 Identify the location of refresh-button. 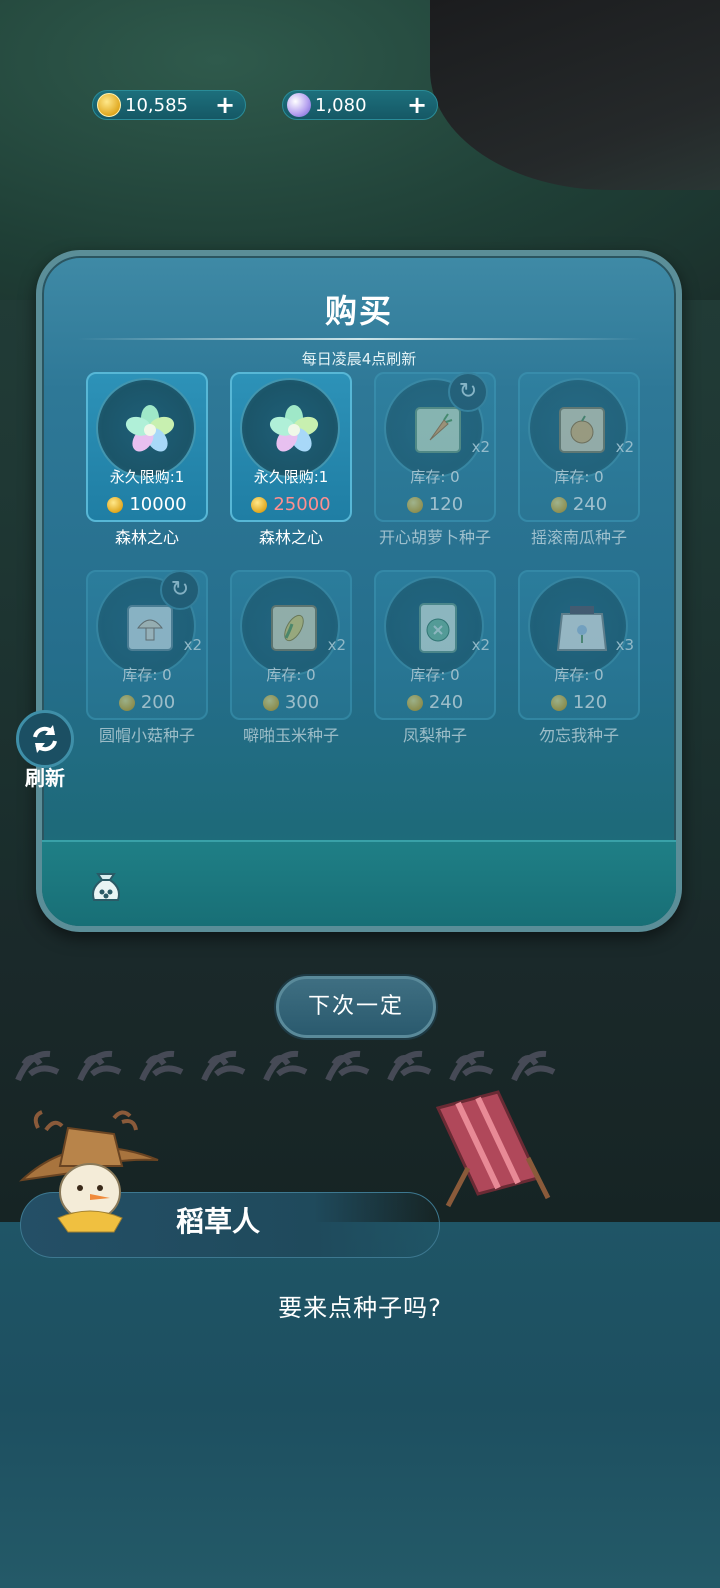
(45, 739).